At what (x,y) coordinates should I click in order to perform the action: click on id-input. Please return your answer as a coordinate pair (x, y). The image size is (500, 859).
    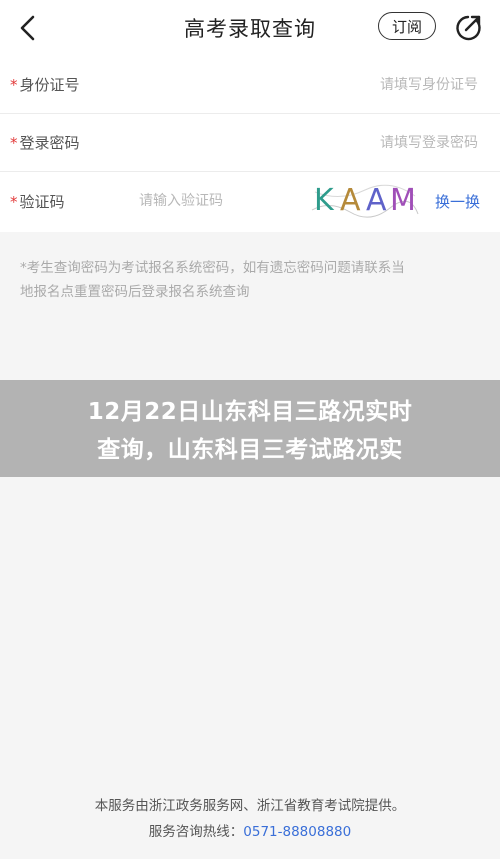
    Looking at the image, I should click on (368, 84).